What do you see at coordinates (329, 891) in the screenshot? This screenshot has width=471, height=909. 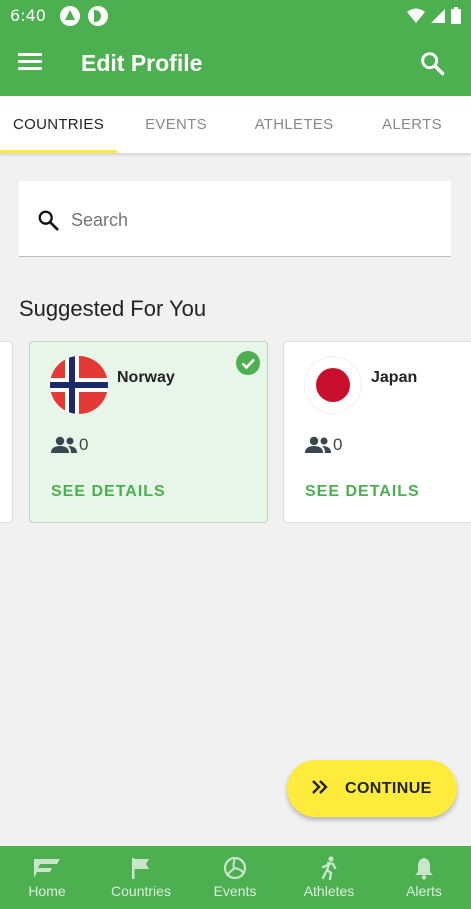 I see `nav-label: Athletes` at bounding box center [329, 891].